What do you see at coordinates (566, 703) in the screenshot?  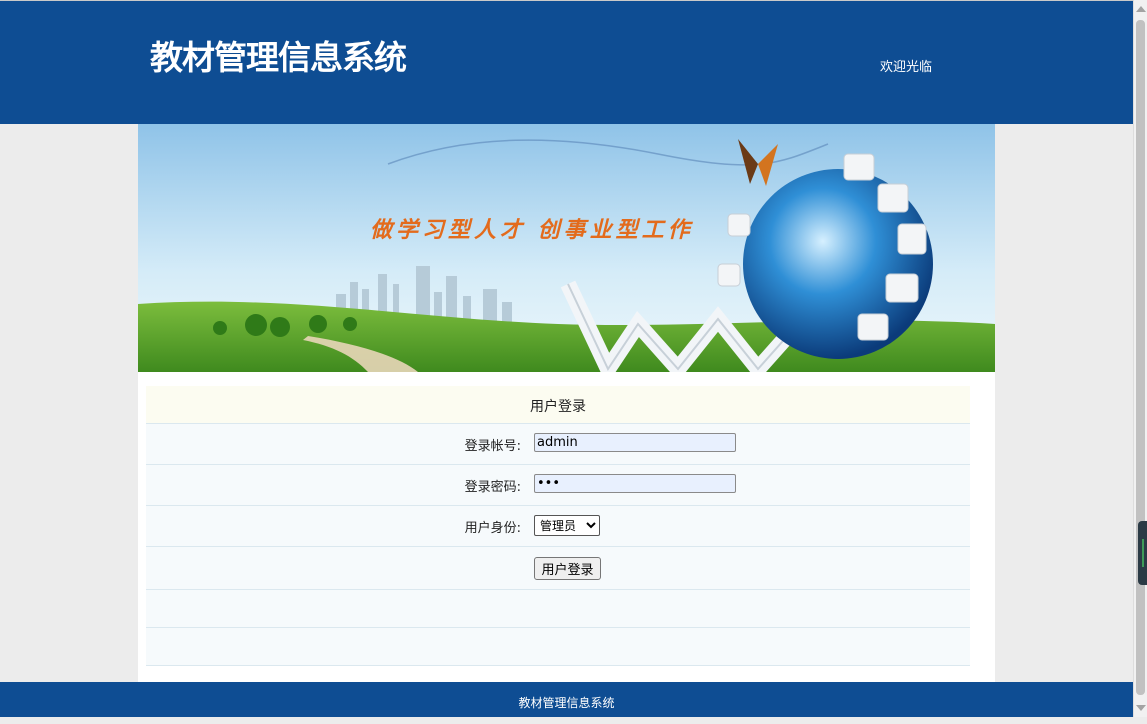 I see `footer-text: 教材管理信息系统` at bounding box center [566, 703].